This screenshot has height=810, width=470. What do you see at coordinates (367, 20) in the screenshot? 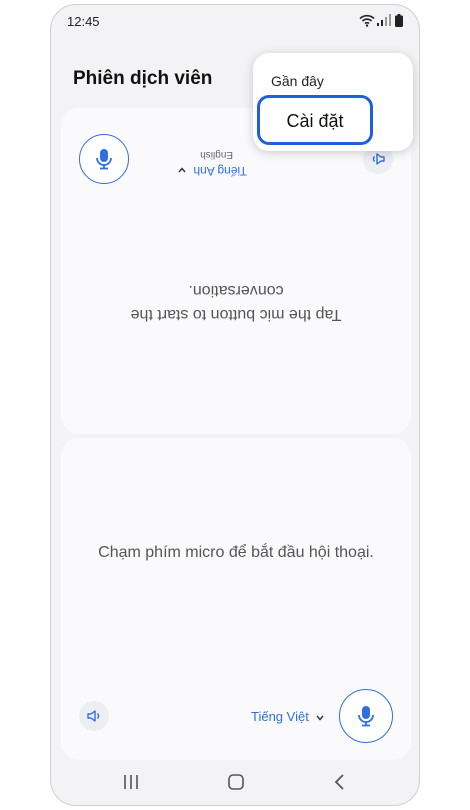
I see `wifi-icon` at bounding box center [367, 20].